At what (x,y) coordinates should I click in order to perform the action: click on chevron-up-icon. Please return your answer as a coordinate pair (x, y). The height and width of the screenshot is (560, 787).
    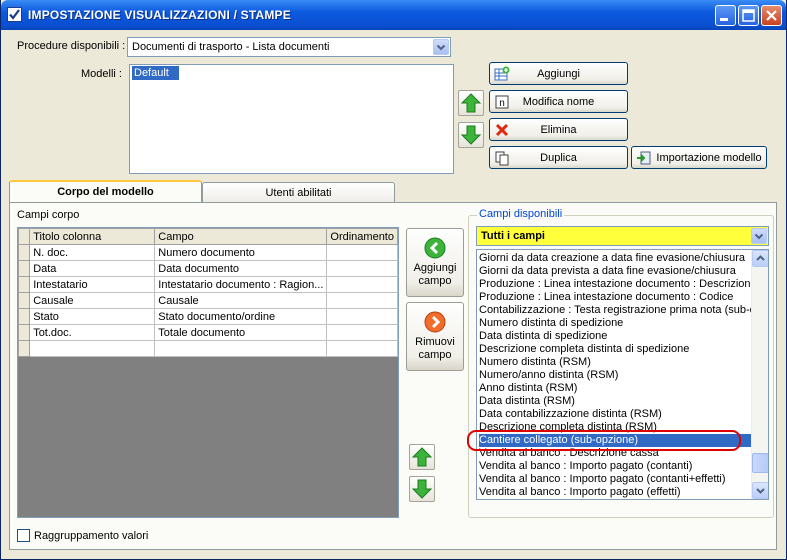
    Looking at the image, I should click on (760, 258).